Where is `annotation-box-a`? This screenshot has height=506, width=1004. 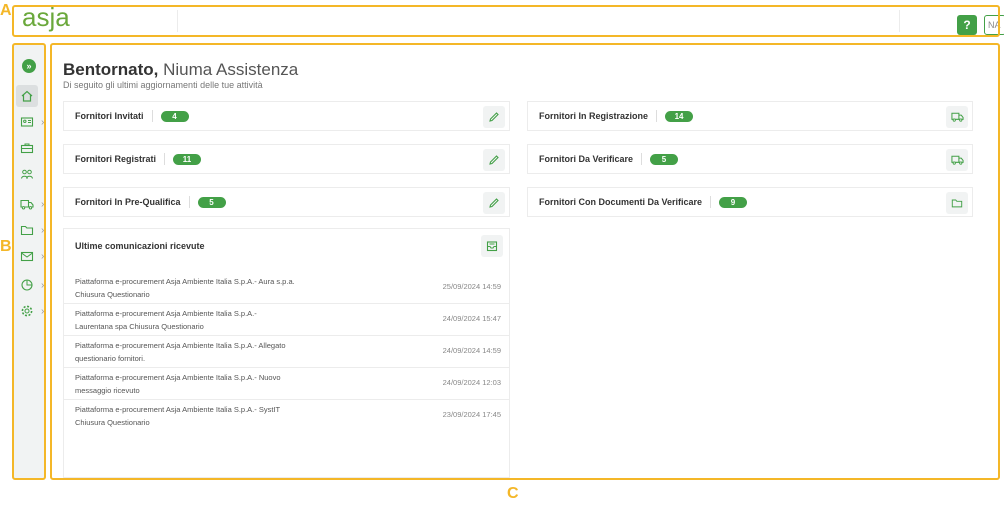 annotation-box-a is located at coordinates (506, 21).